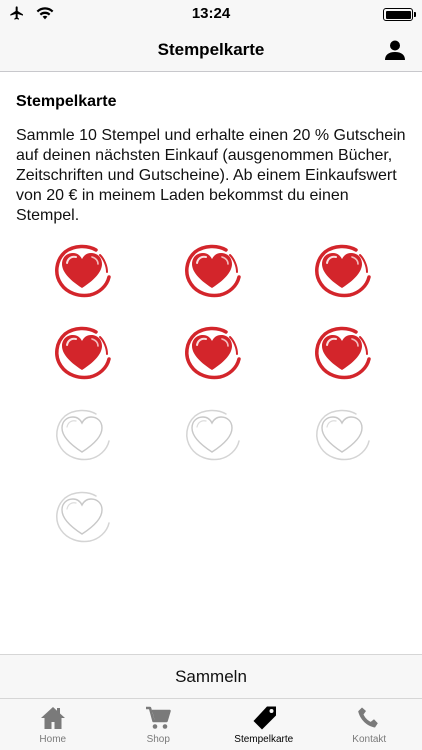  What do you see at coordinates (158, 739) in the screenshot?
I see `tab-shop-label: Shop` at bounding box center [158, 739].